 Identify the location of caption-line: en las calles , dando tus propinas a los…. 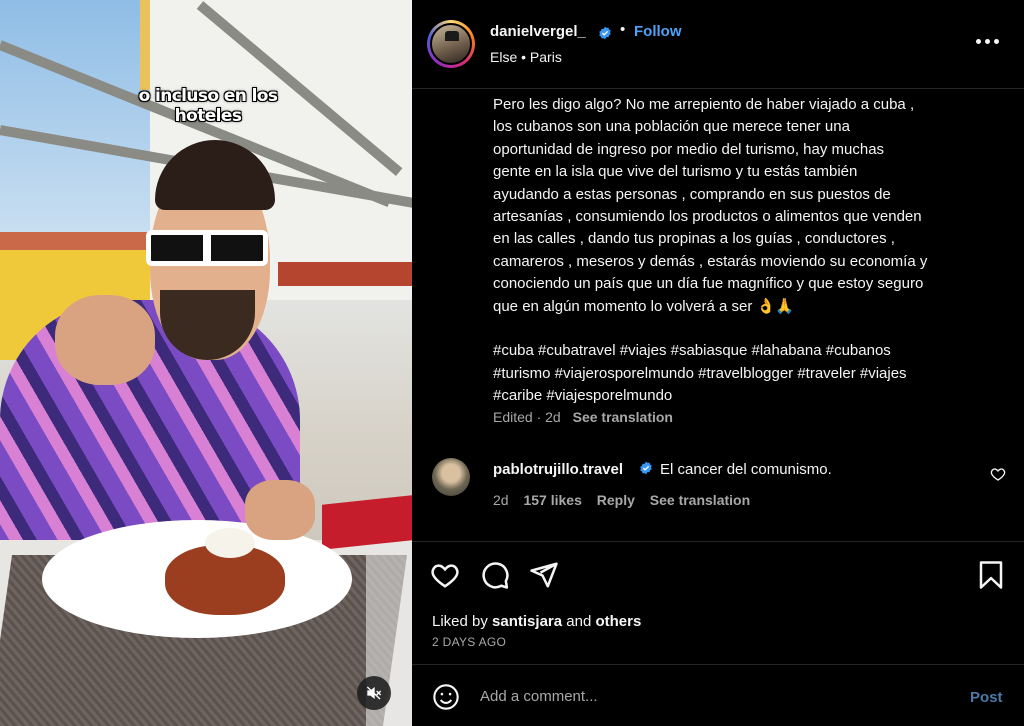
(694, 239).